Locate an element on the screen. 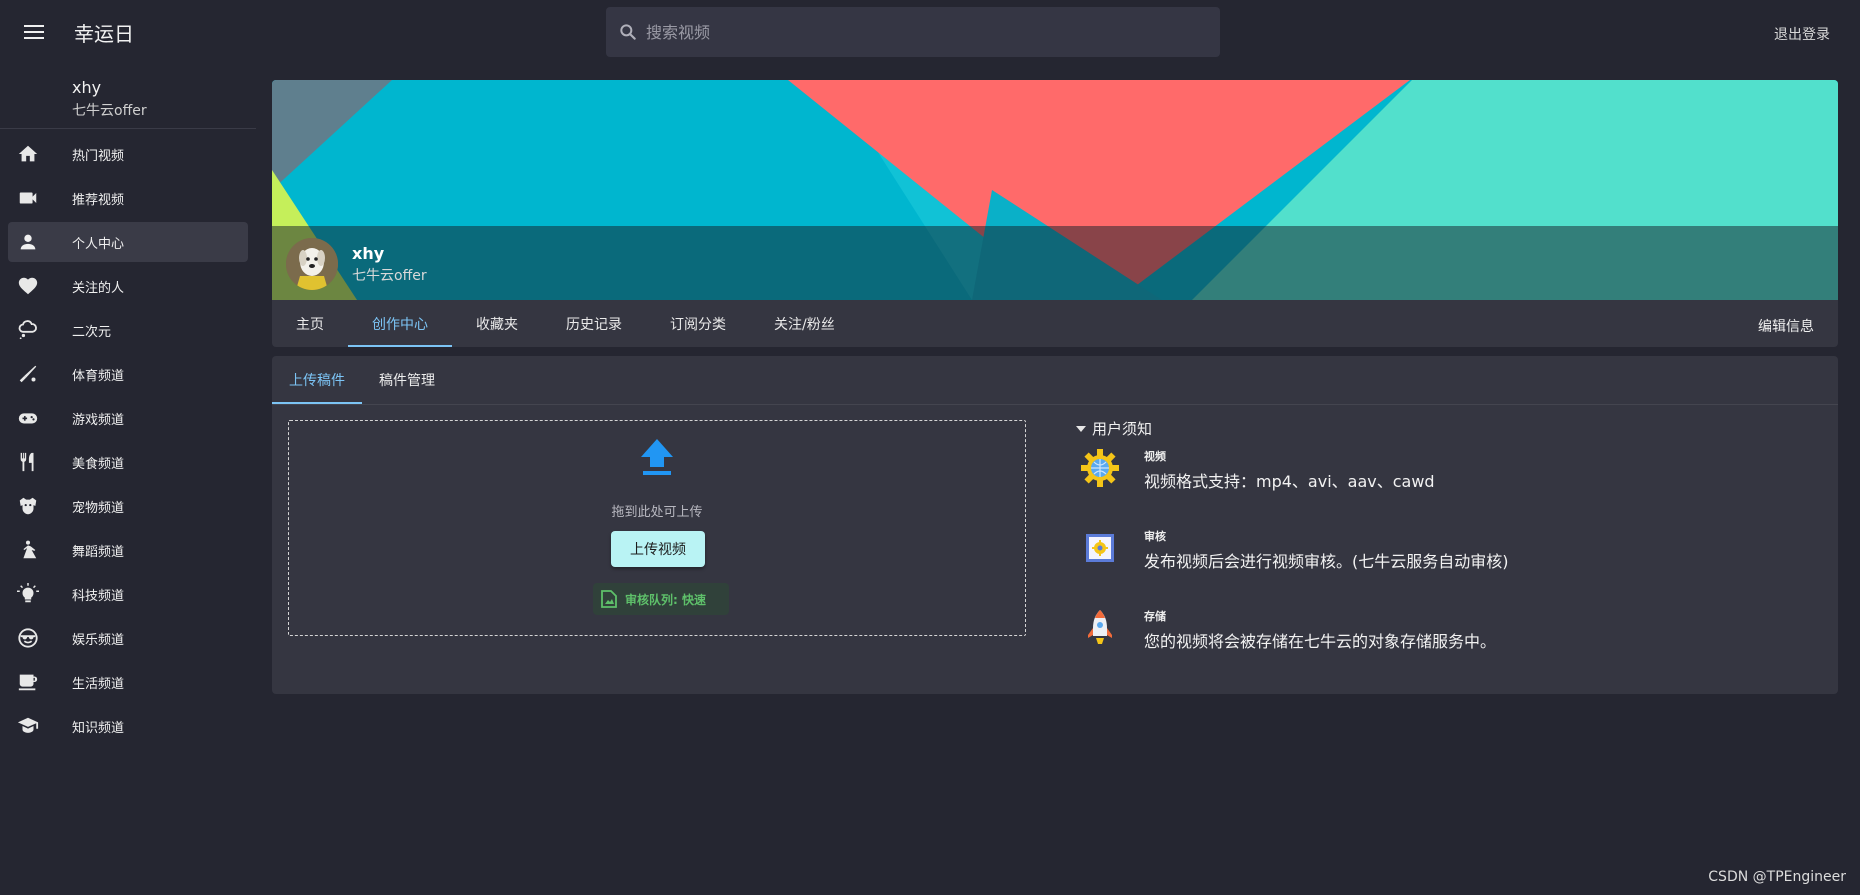  tab-follow-fans: 关注/粉丝 is located at coordinates (804, 323).